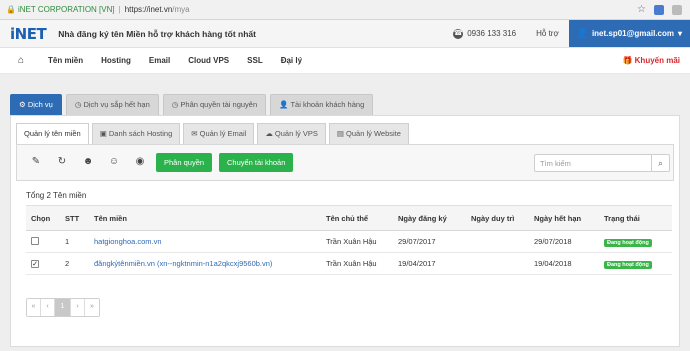  Describe the element at coordinates (116, 60) in the screenshot. I see `nav-item-hosting: Hosting` at that location.